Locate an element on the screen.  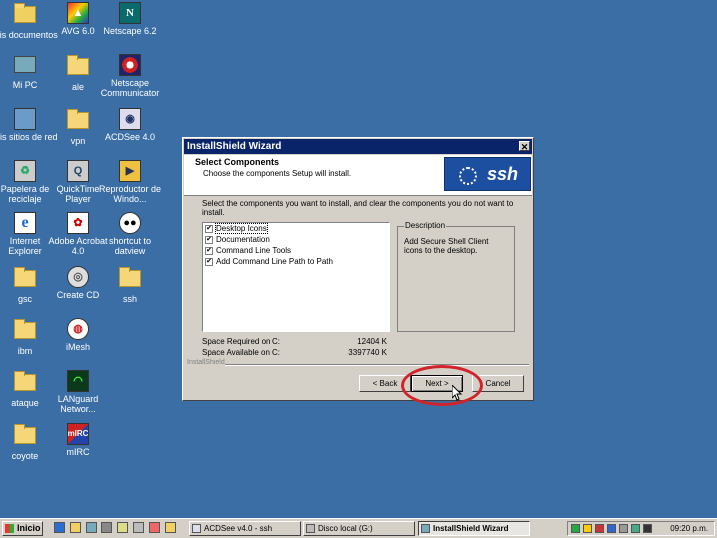
desktop-icon-mirc: mIRC mIRC is located at coordinates (78, 440).